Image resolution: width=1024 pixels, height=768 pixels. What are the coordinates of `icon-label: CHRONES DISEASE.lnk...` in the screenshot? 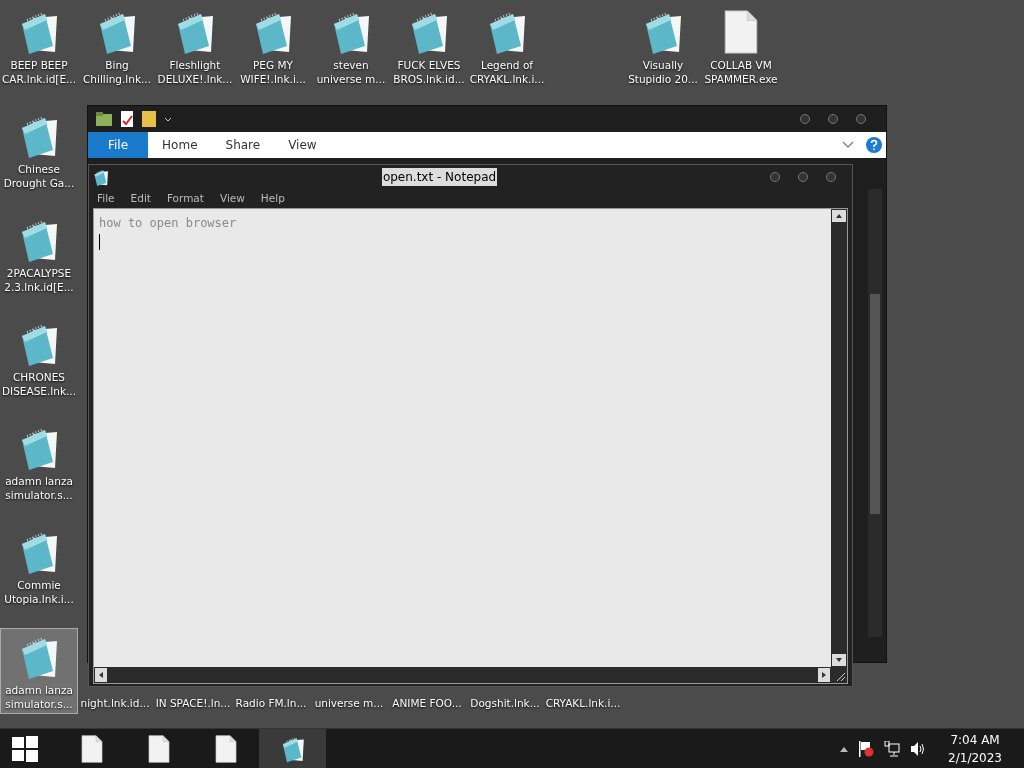 It's located at (39, 384).